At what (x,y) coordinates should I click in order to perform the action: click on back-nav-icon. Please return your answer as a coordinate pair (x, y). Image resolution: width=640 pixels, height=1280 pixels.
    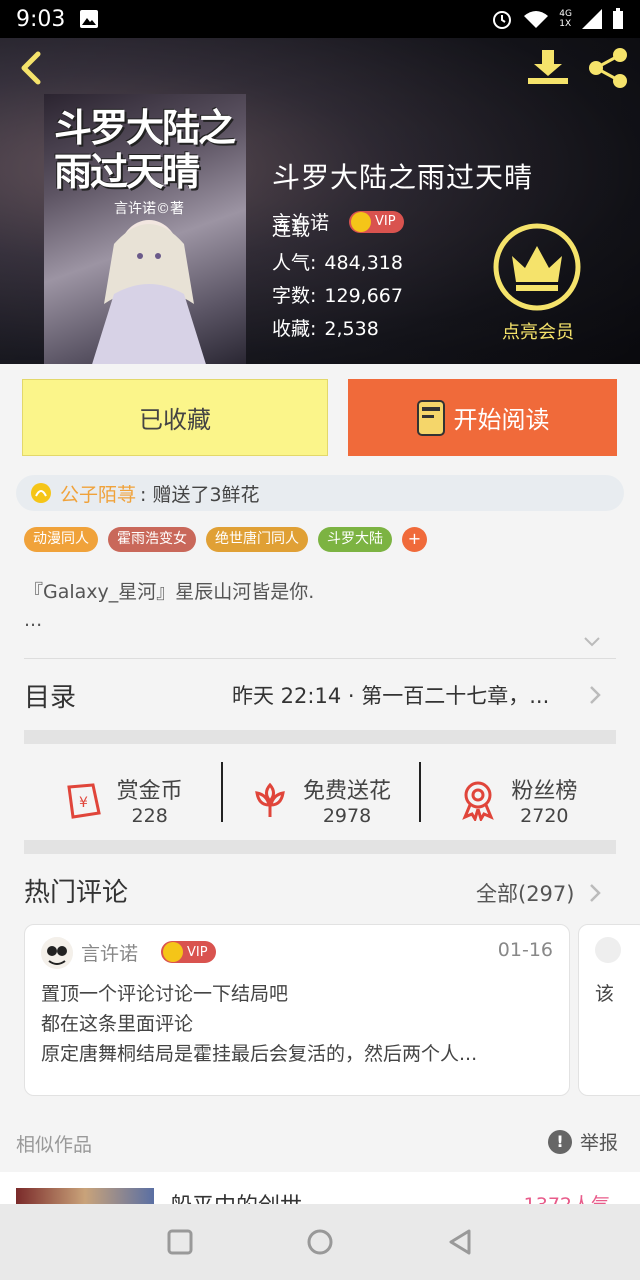
    Looking at the image, I should click on (460, 1242).